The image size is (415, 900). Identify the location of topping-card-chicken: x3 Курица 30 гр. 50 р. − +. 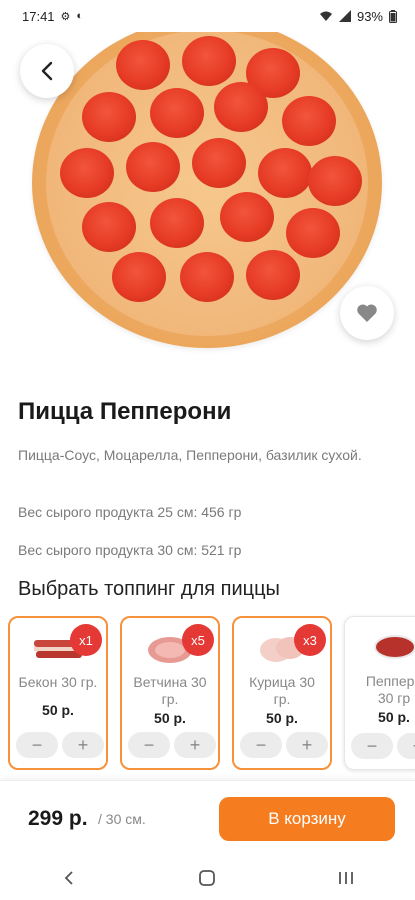
(282, 693).